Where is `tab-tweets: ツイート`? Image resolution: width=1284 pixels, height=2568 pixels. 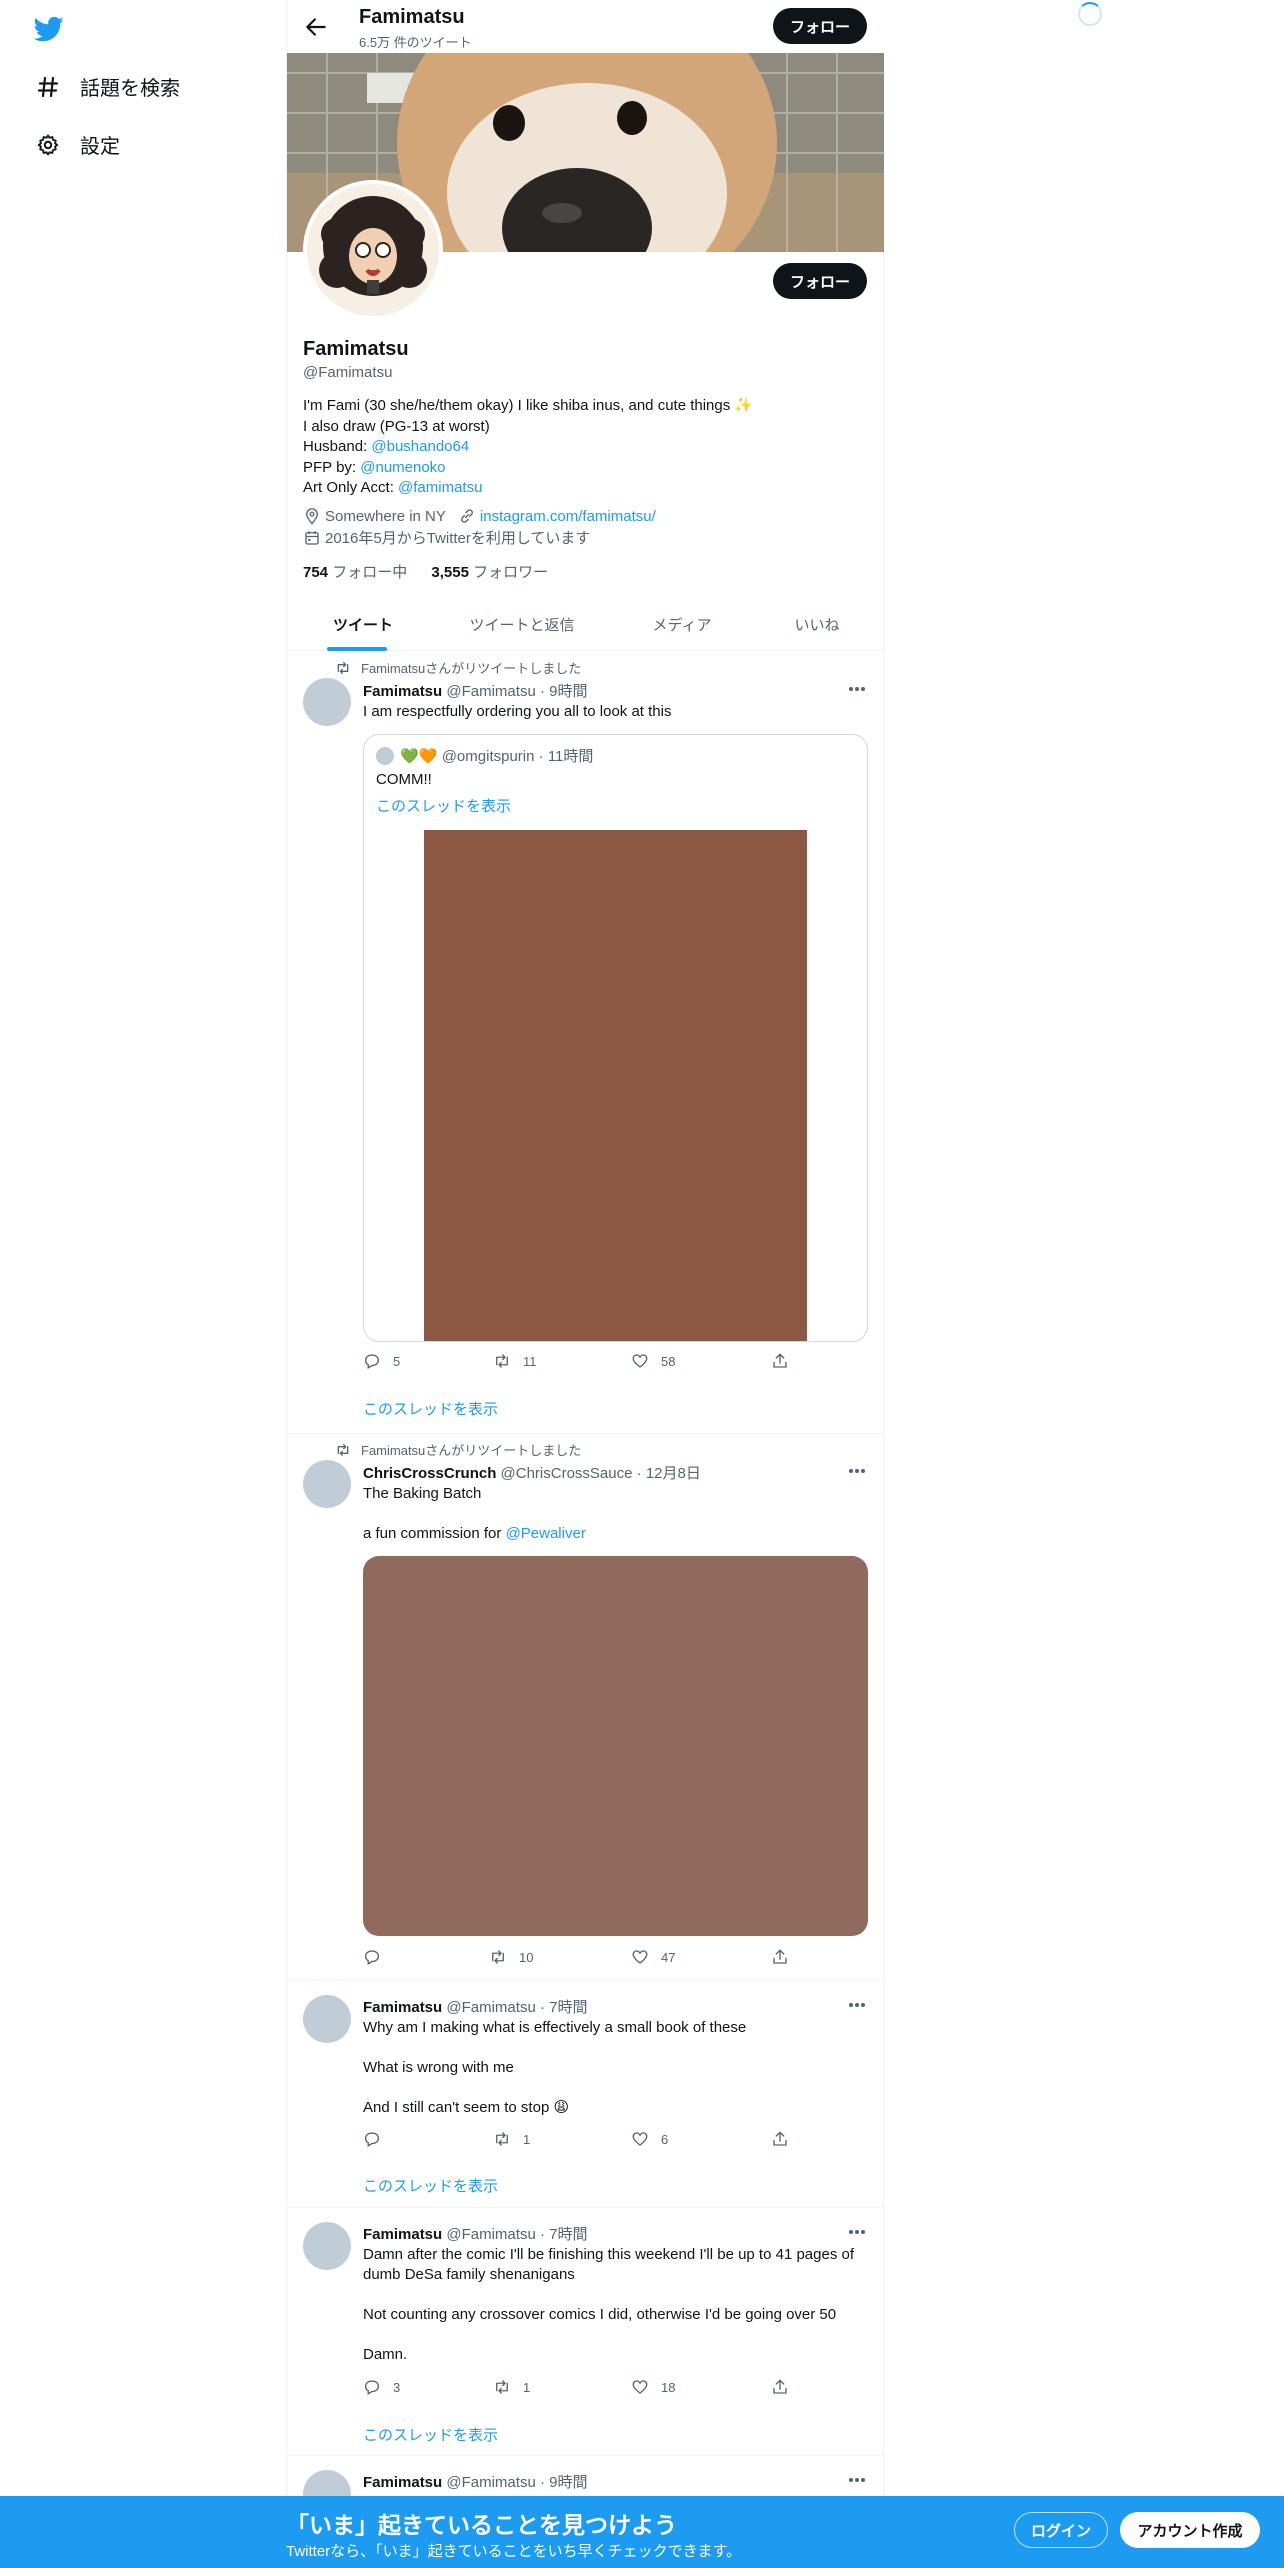
tab-tweets: ツイート is located at coordinates (363, 624).